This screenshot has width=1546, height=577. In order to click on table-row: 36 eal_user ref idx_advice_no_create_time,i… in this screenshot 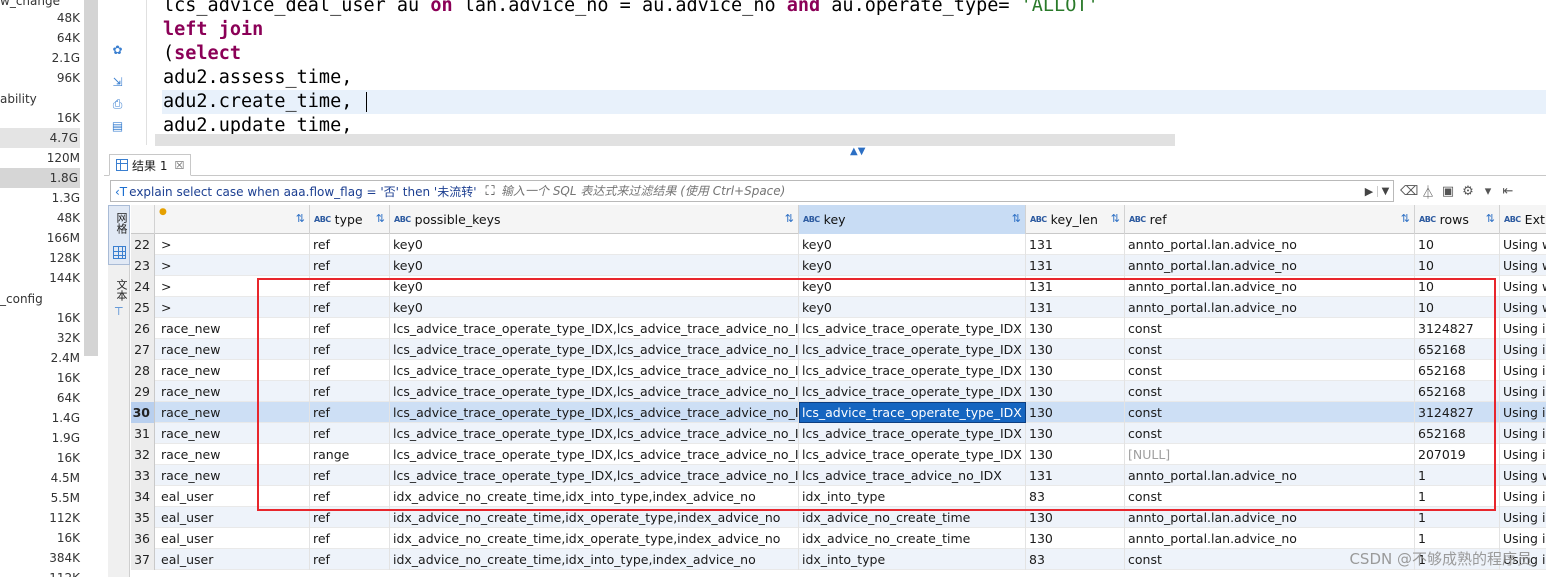, I will do `click(838, 538)`.